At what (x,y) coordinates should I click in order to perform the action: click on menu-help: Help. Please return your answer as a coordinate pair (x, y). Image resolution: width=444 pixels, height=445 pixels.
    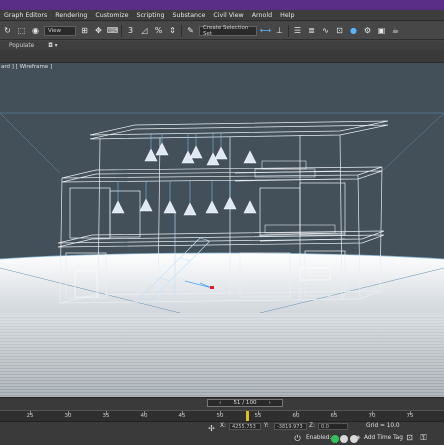
    Looking at the image, I should click on (287, 15).